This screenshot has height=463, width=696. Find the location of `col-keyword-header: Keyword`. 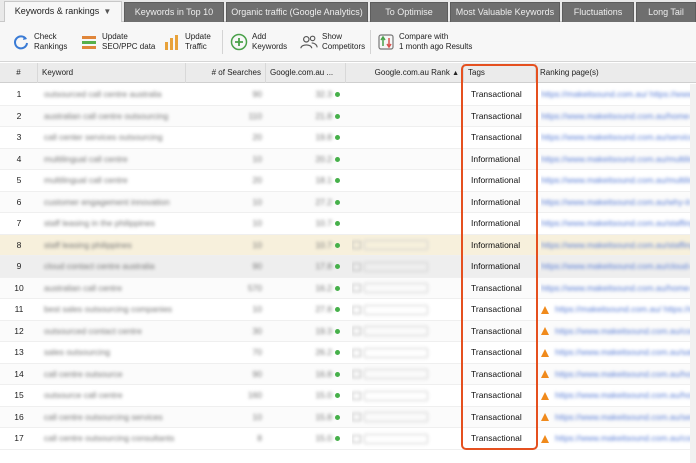

col-keyword-header: Keyword is located at coordinates (112, 73).